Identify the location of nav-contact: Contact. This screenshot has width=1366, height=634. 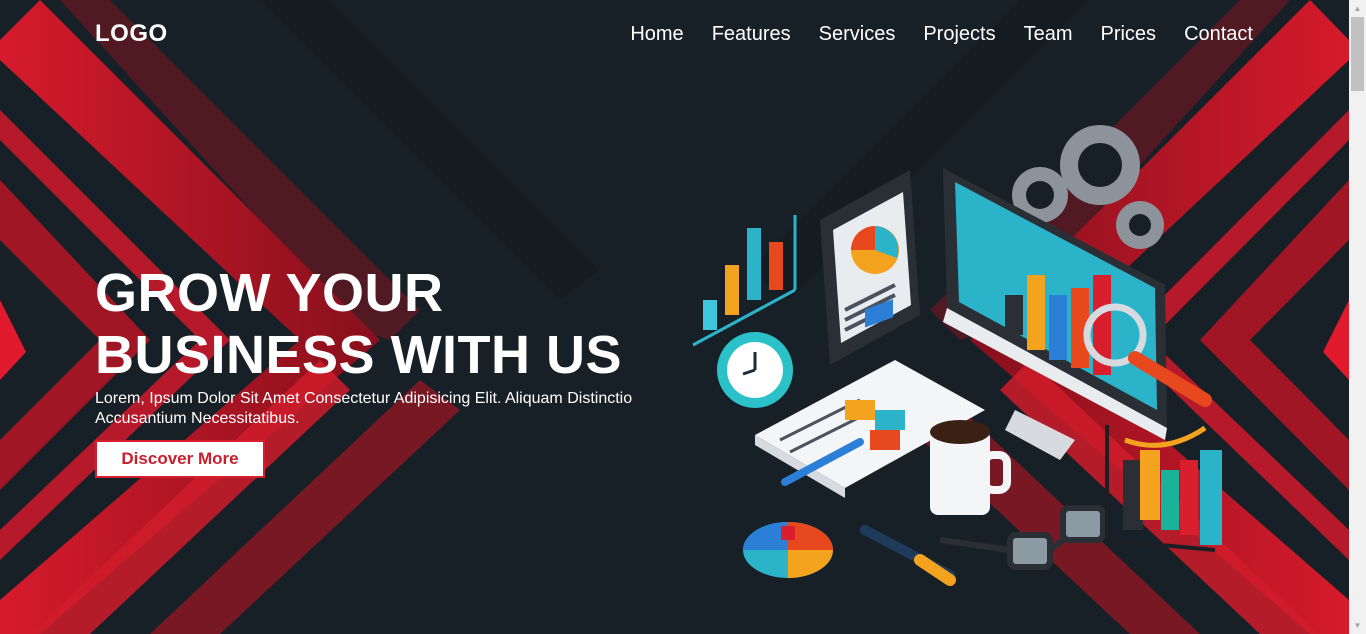
(1218, 34).